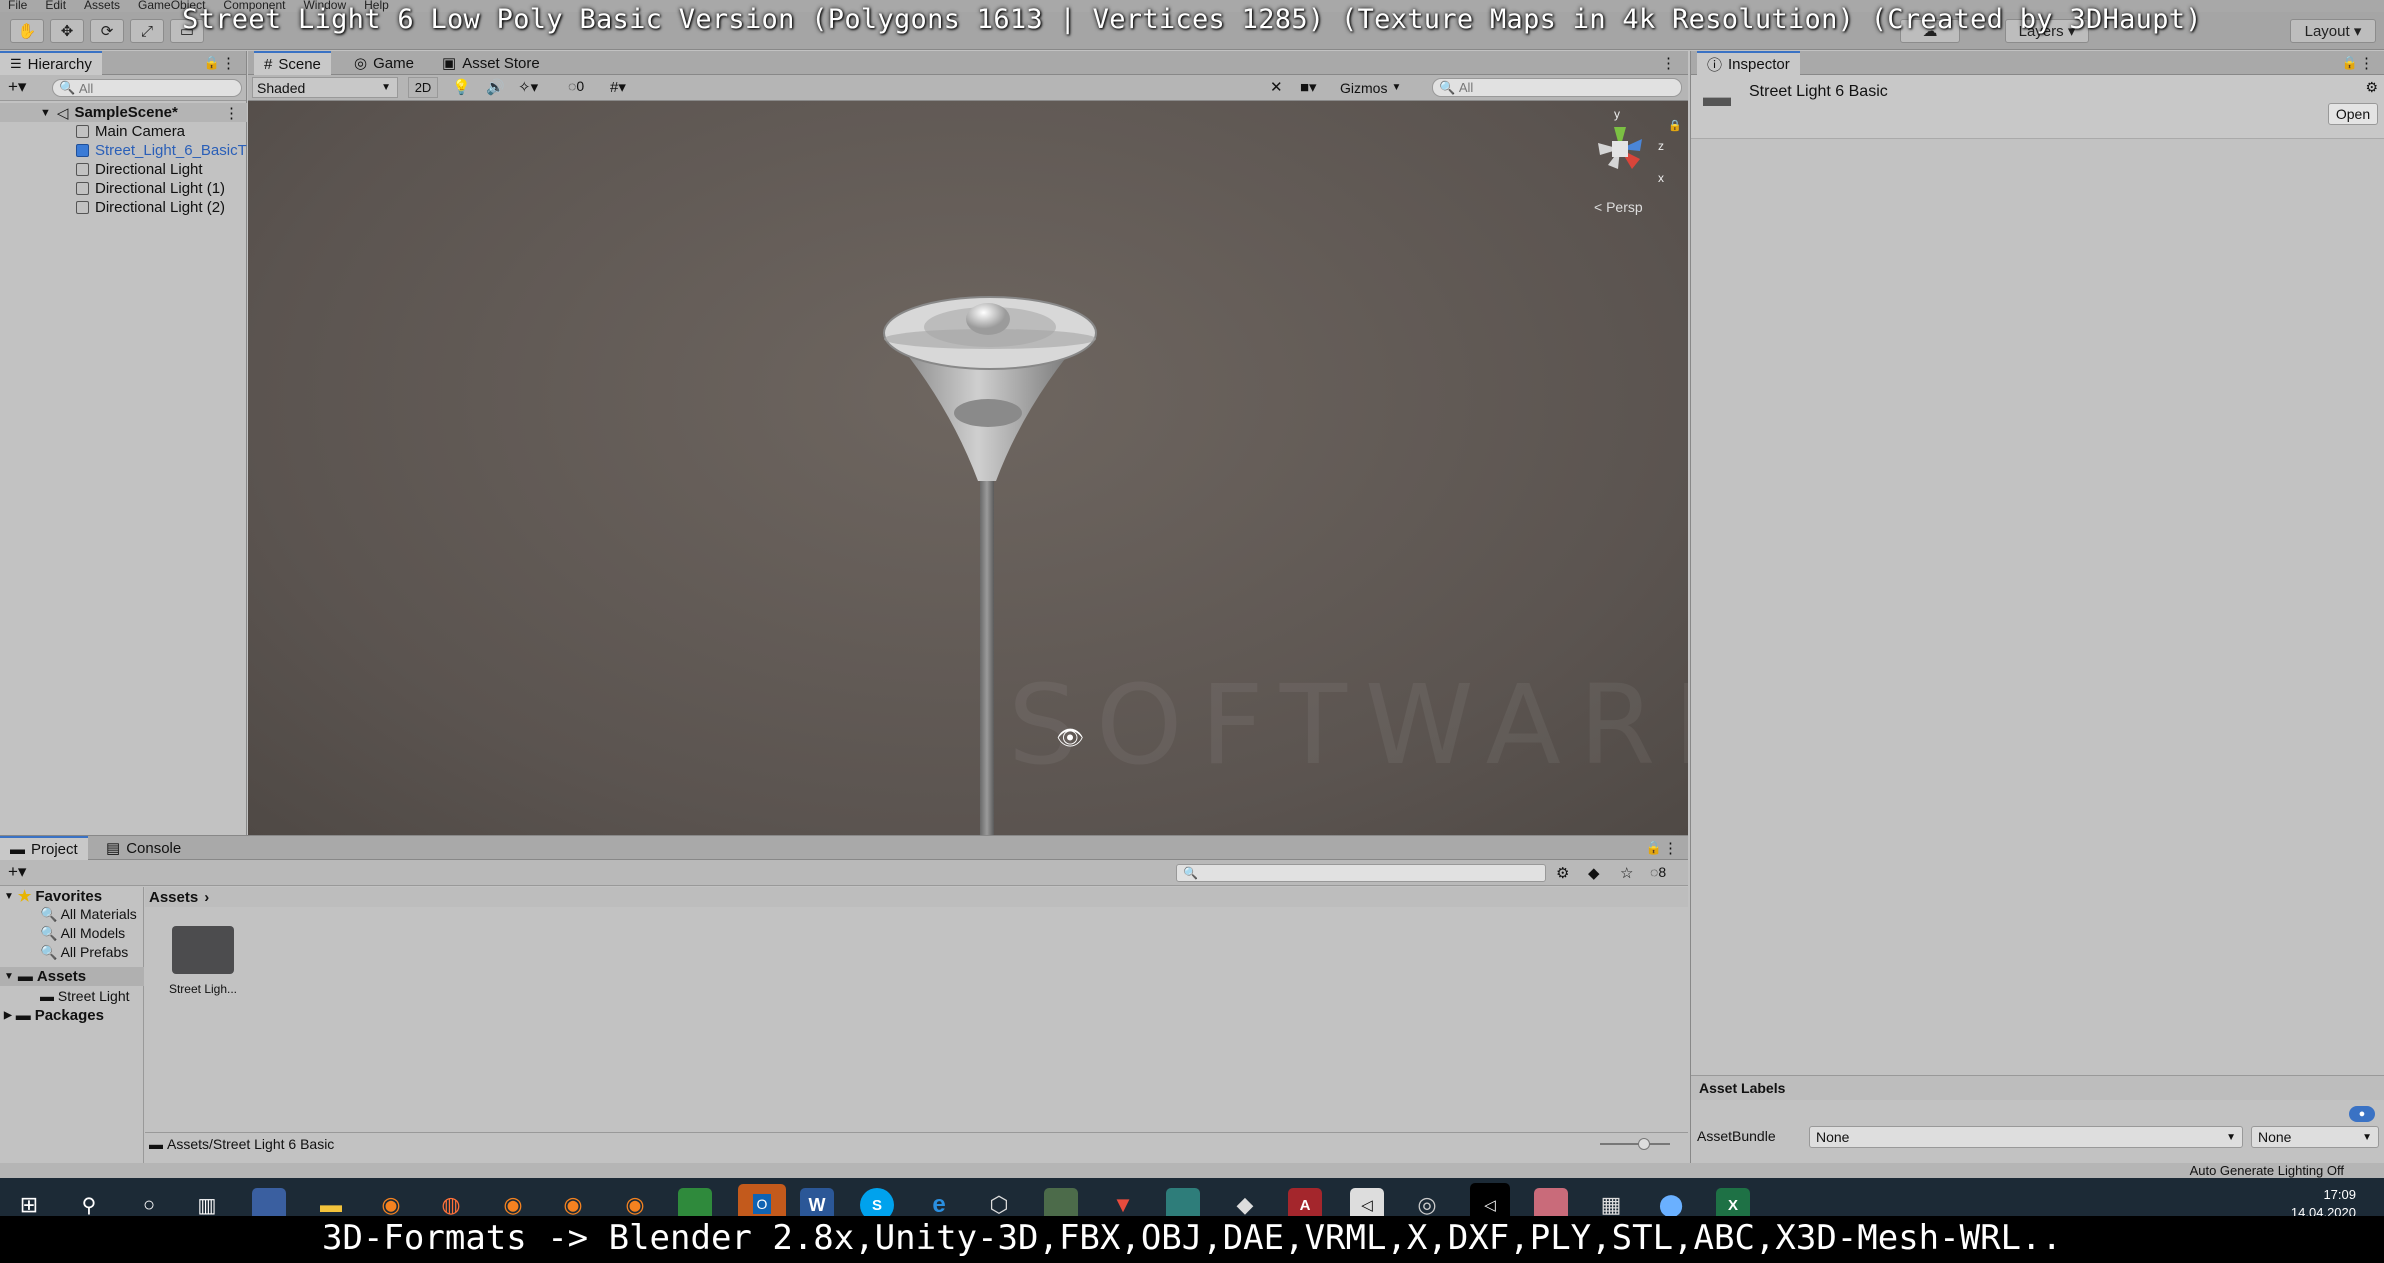 The image size is (2384, 1263). Describe the element at coordinates (54, 1015) in the screenshot. I see `packages-node: ▶ ▬ Packages` at that location.